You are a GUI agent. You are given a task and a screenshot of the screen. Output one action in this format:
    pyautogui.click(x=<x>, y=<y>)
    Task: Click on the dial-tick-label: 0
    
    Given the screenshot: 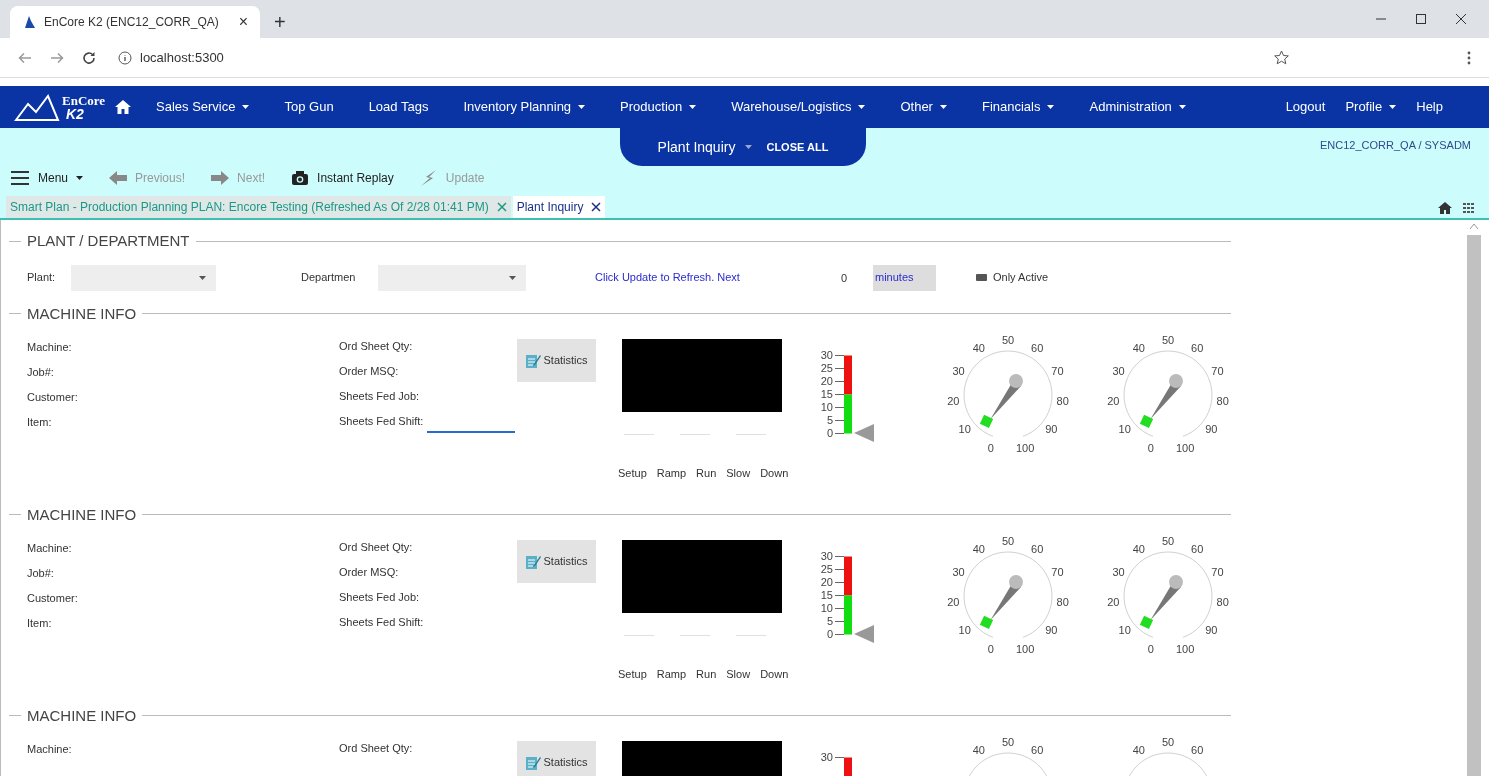 What is the action you would take?
    pyautogui.click(x=1150, y=448)
    